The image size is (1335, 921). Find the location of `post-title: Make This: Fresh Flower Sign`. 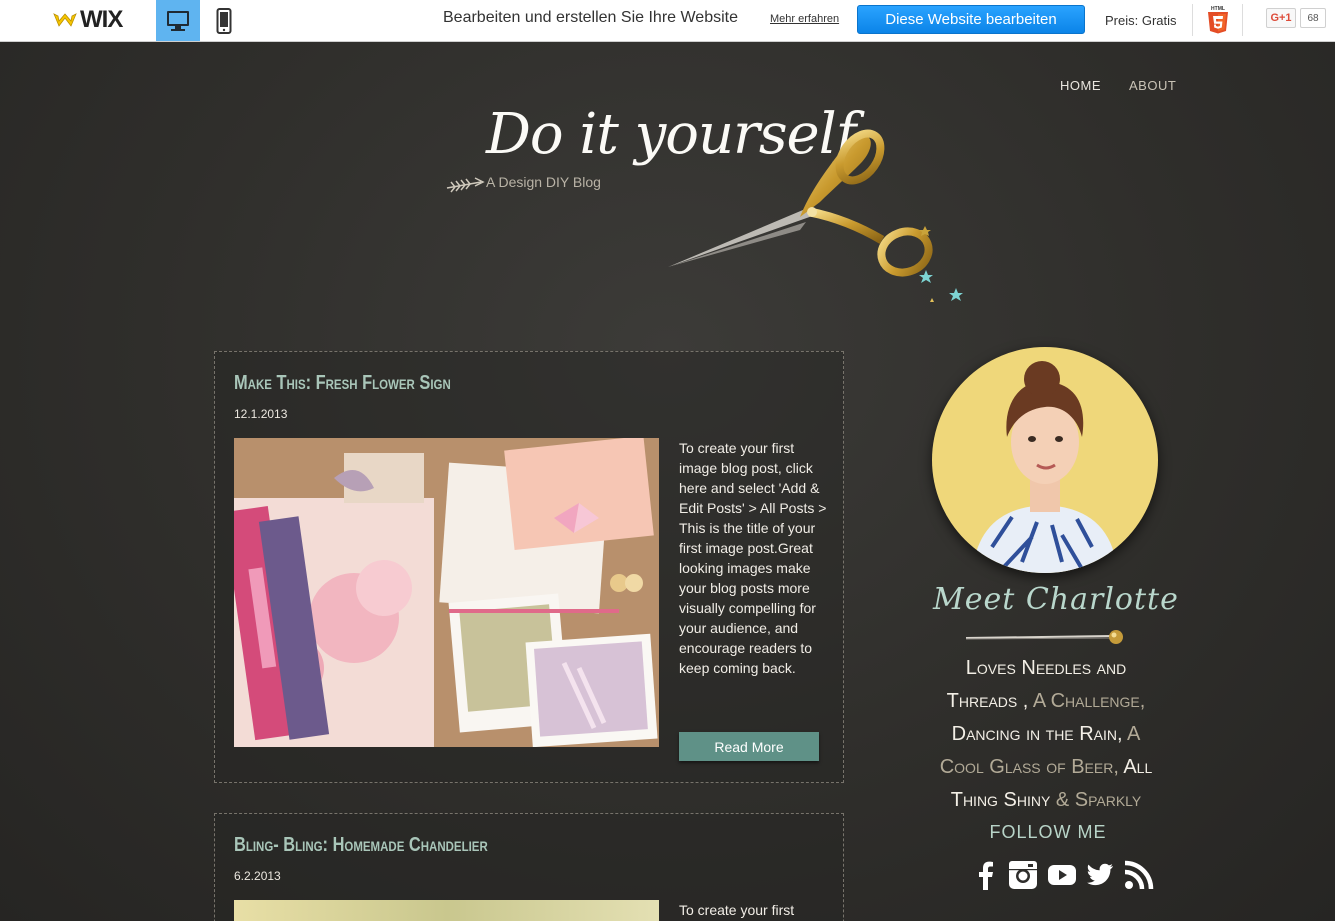

post-title: Make This: Fresh Flower Sign is located at coordinates (342, 383).